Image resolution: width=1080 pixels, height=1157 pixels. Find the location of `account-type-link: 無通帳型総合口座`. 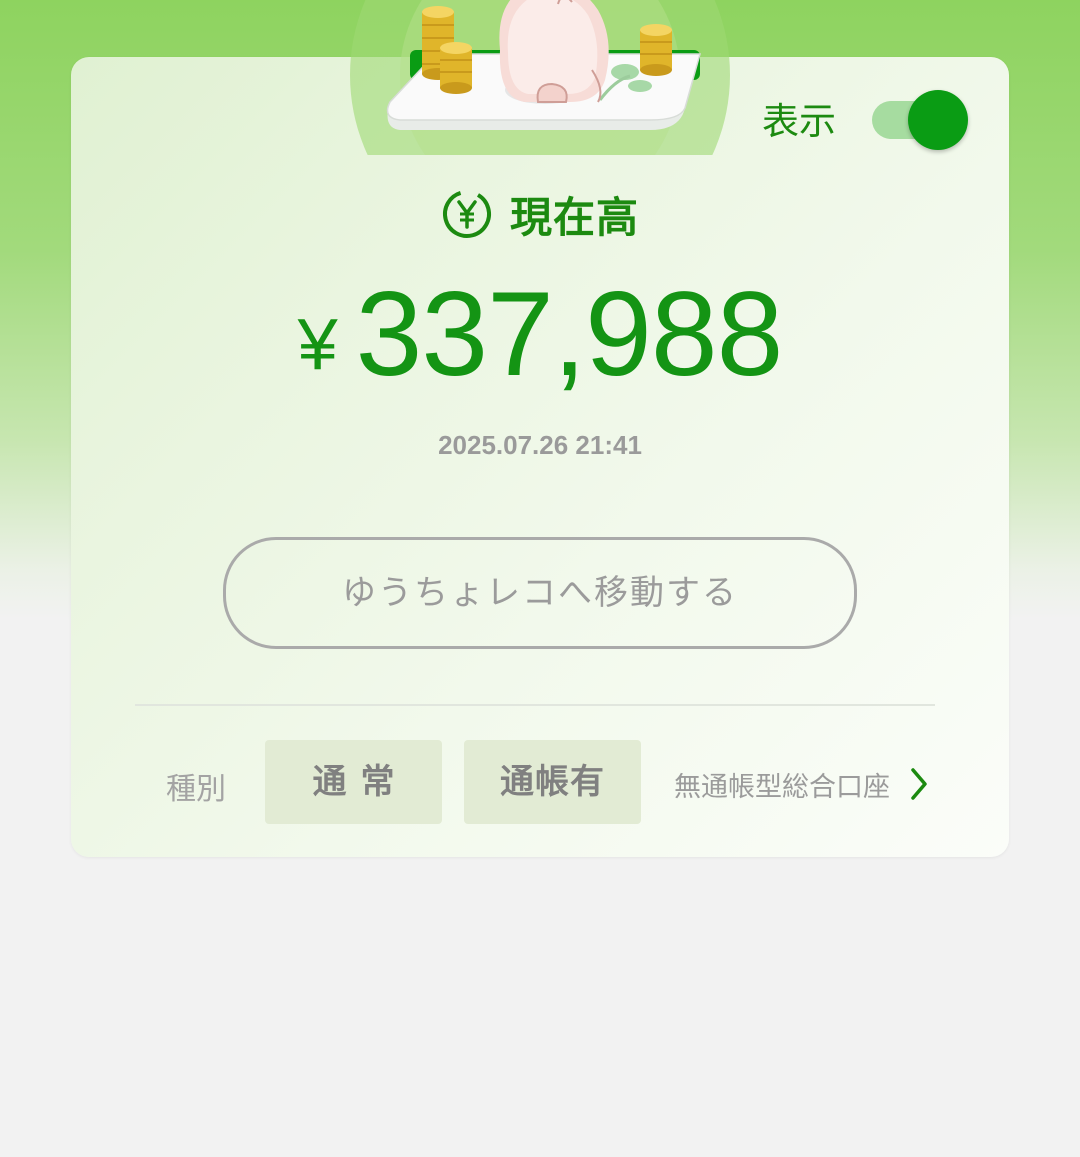

account-type-link: 無通帳型総合口座 is located at coordinates (802, 784).